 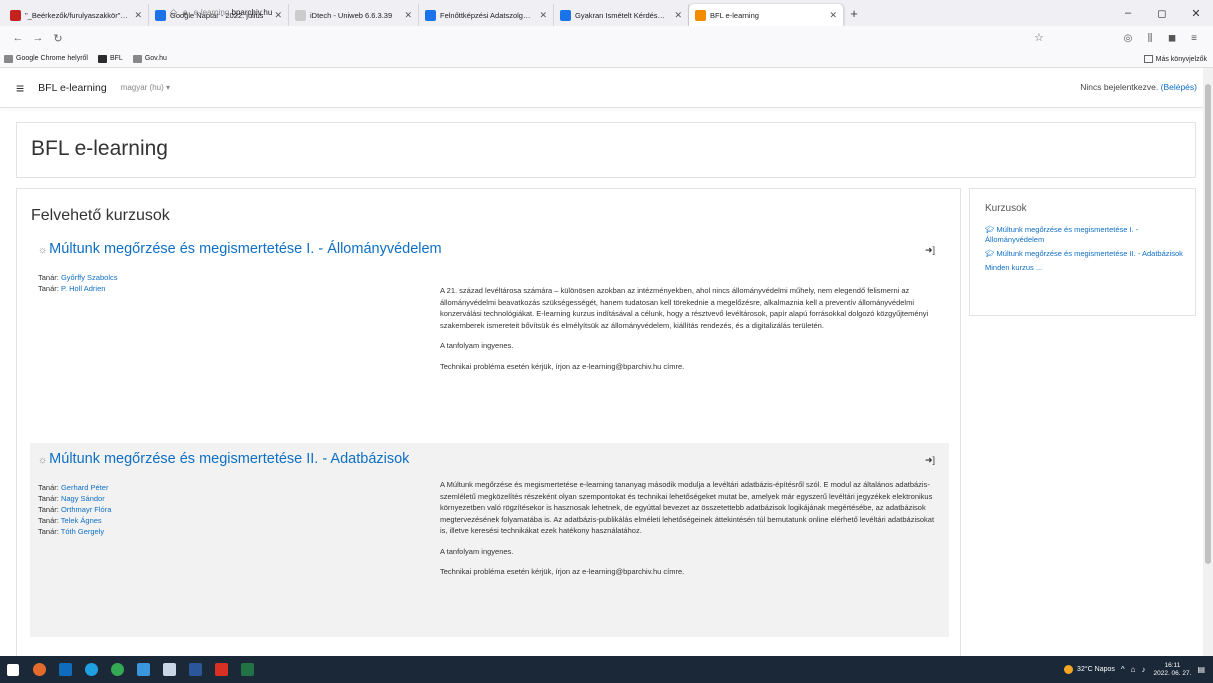 I want to click on clock: 16:11 2022. 06. 27., so click(x=1172, y=670).